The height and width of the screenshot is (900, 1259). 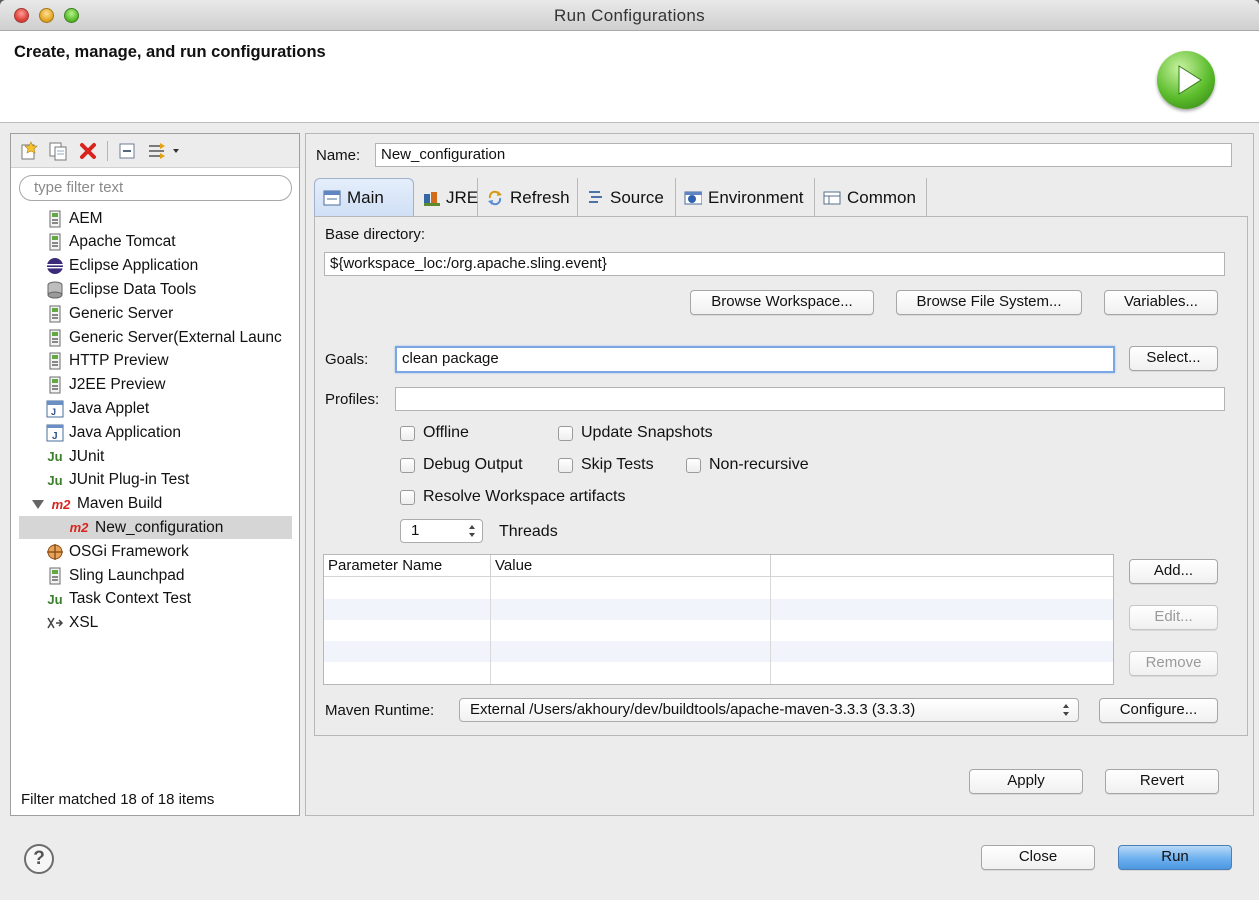 What do you see at coordinates (1066, 710) in the screenshot?
I see `select-arrows-icon` at bounding box center [1066, 710].